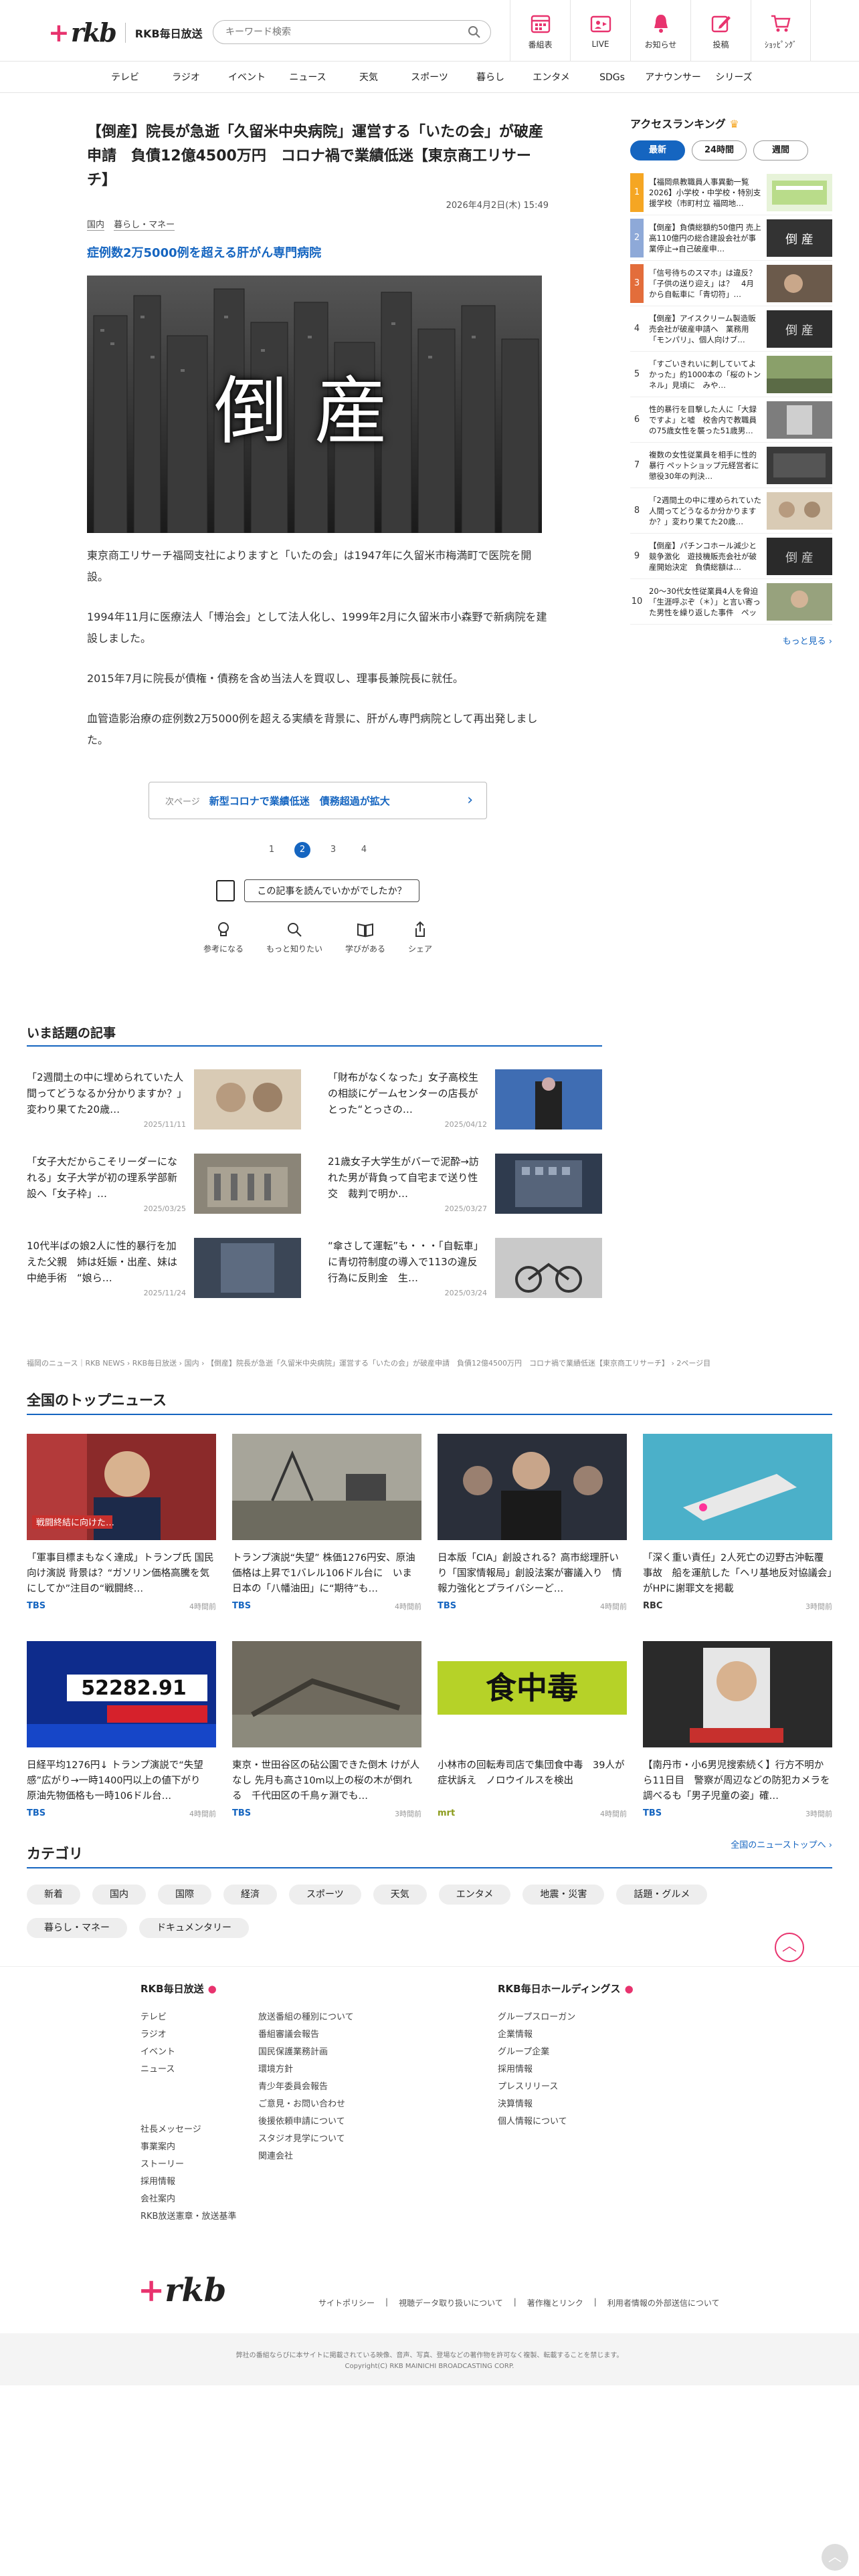 This screenshot has width=859, height=2576. What do you see at coordinates (343, 32) in the screenshot?
I see `search-input` at bounding box center [343, 32].